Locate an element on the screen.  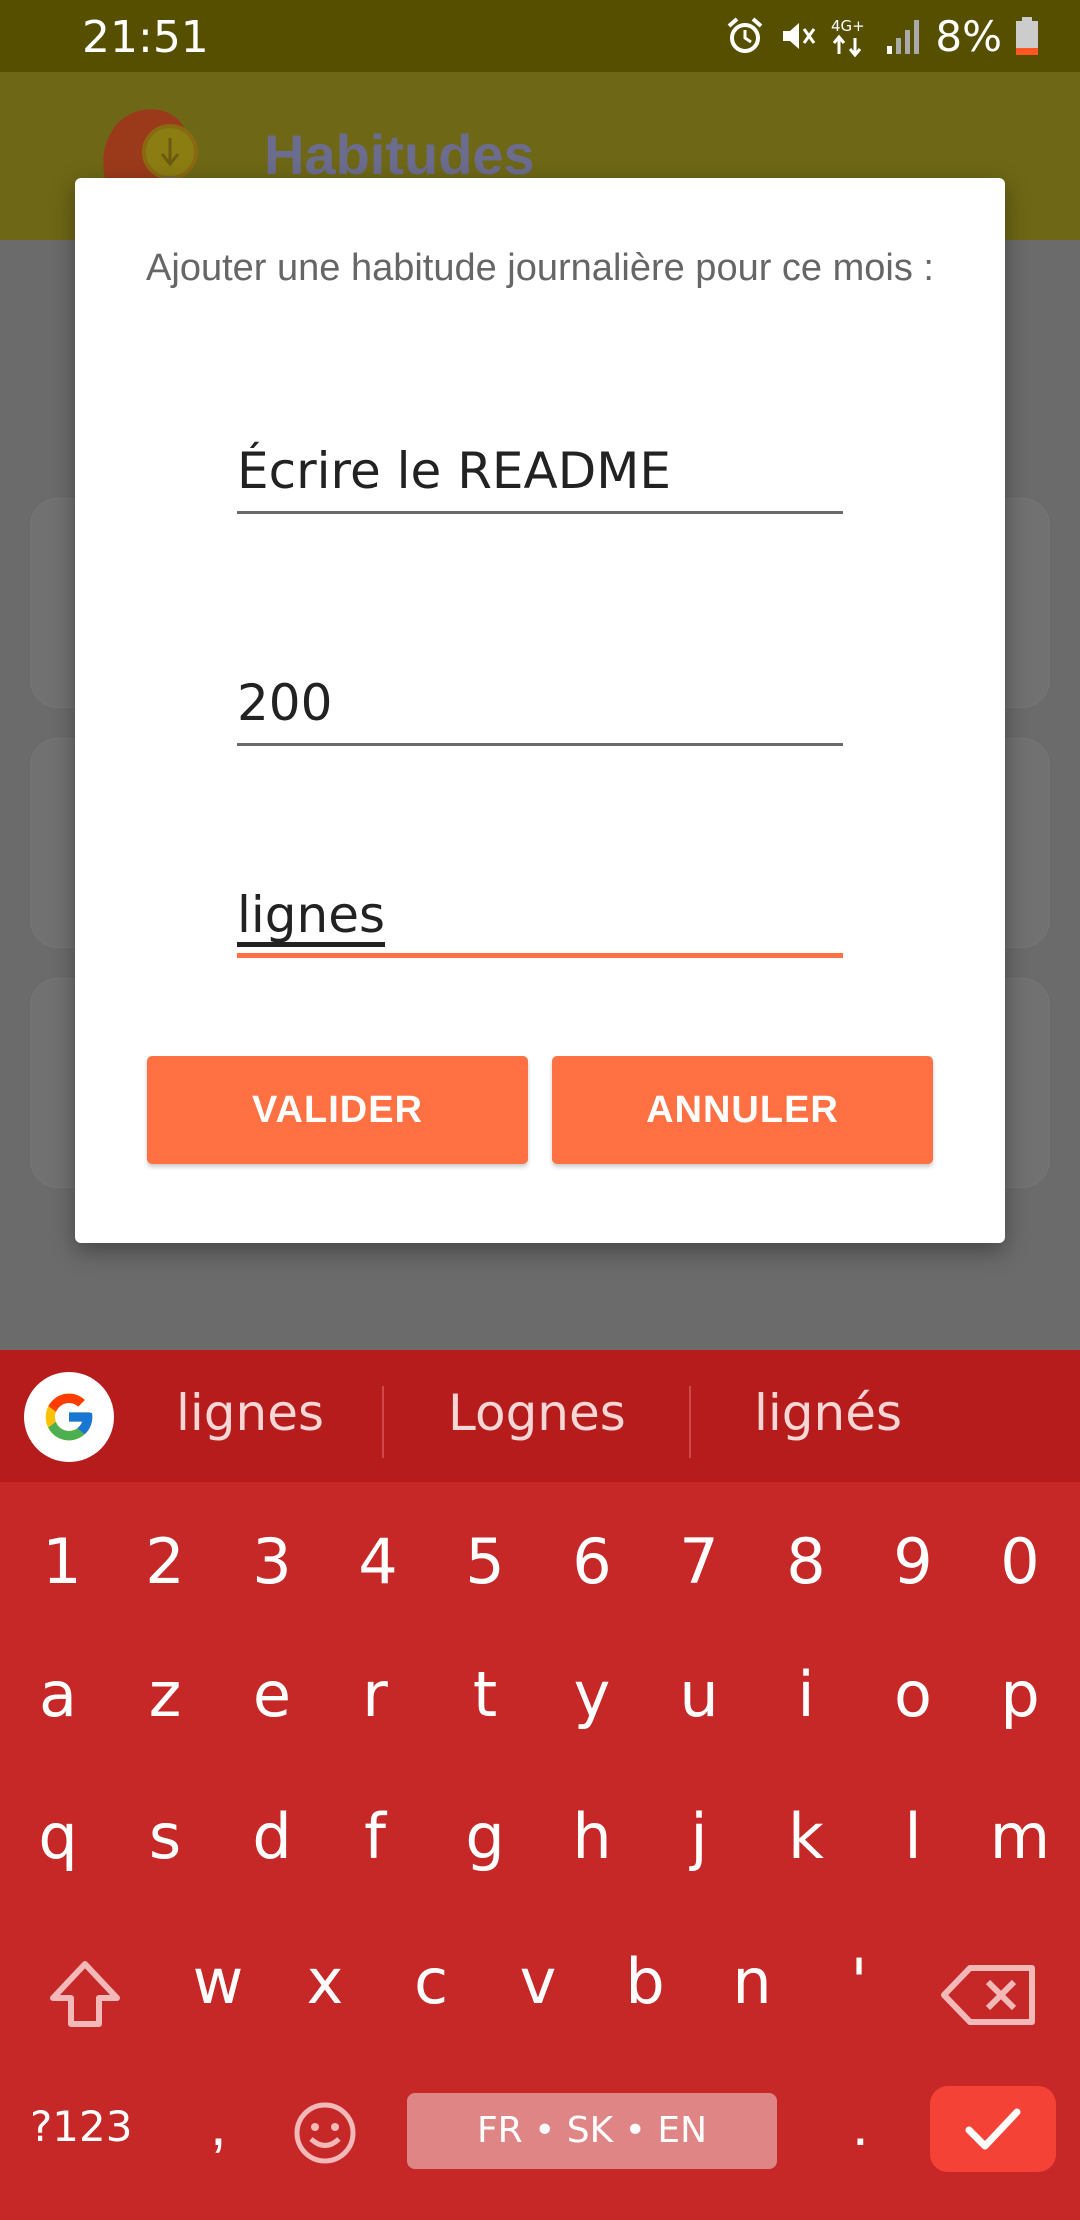
enter-key is located at coordinates (993, 2129).